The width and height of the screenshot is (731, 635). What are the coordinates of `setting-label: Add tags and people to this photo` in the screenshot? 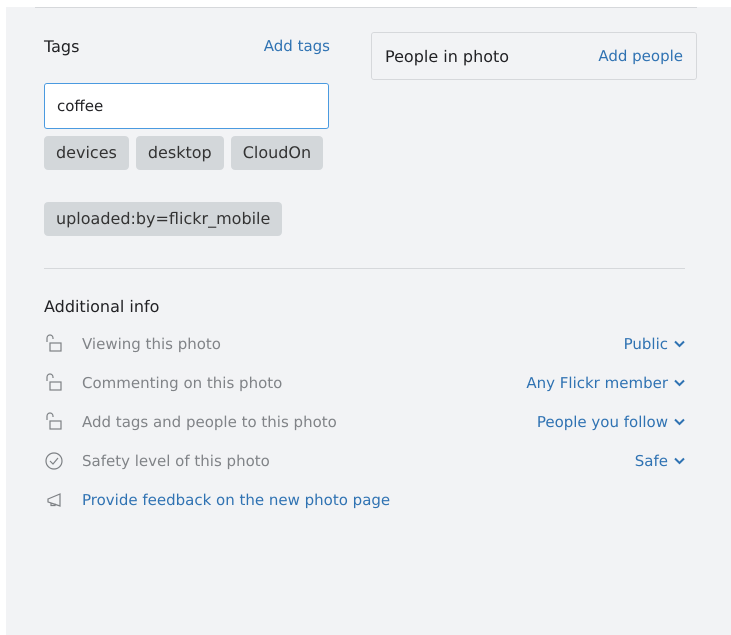 It's located at (210, 421).